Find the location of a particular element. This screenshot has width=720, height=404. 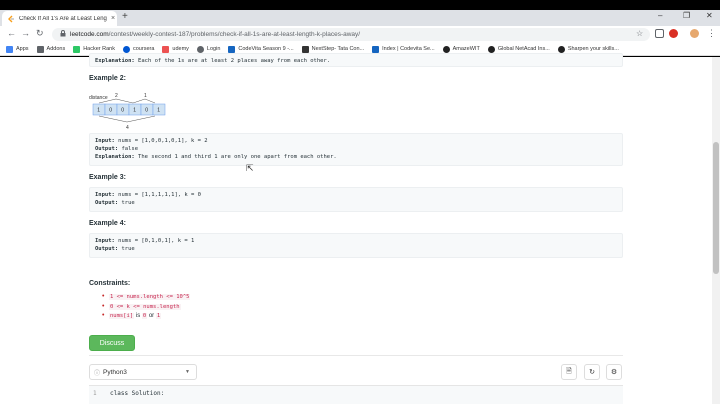

udemy-icon is located at coordinates (166, 49).